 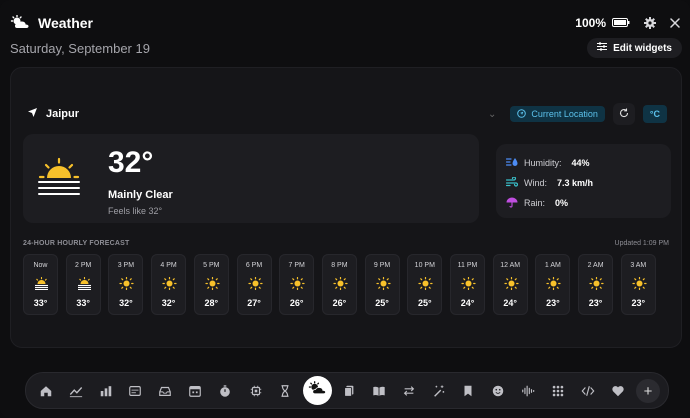 I want to click on hour-tile: 8 PM 26°, so click(x=339, y=284).